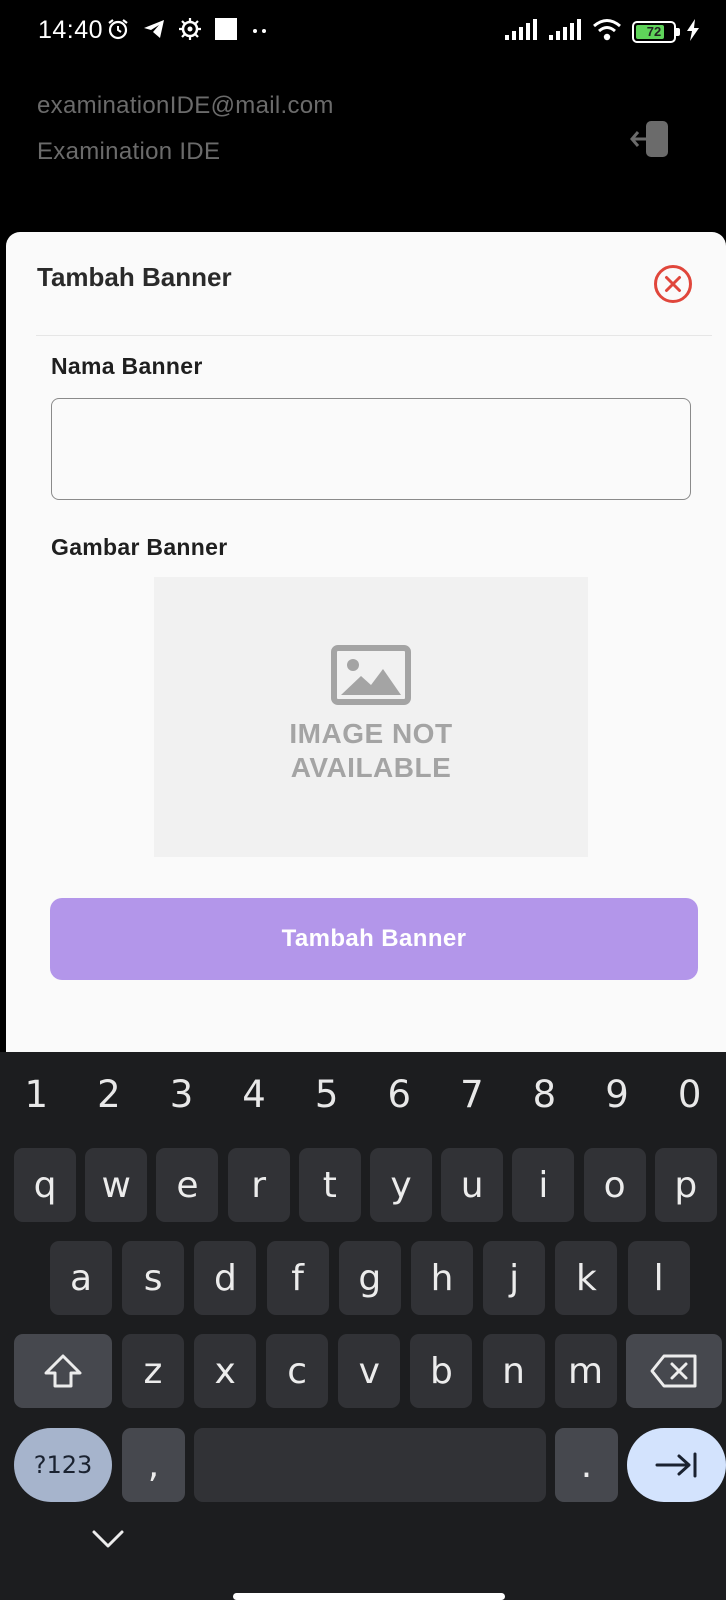  Describe the element at coordinates (369, 1371) in the screenshot. I see `key-v: v` at that location.